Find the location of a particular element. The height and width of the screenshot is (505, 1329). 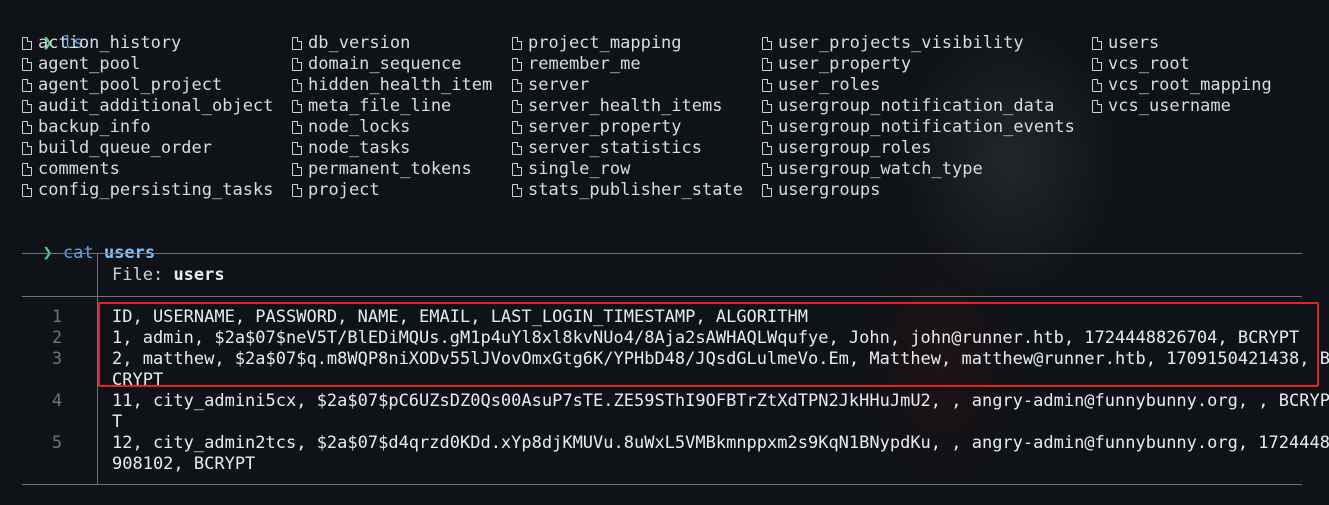

file-entry-name: node_tasks is located at coordinates (359, 148).